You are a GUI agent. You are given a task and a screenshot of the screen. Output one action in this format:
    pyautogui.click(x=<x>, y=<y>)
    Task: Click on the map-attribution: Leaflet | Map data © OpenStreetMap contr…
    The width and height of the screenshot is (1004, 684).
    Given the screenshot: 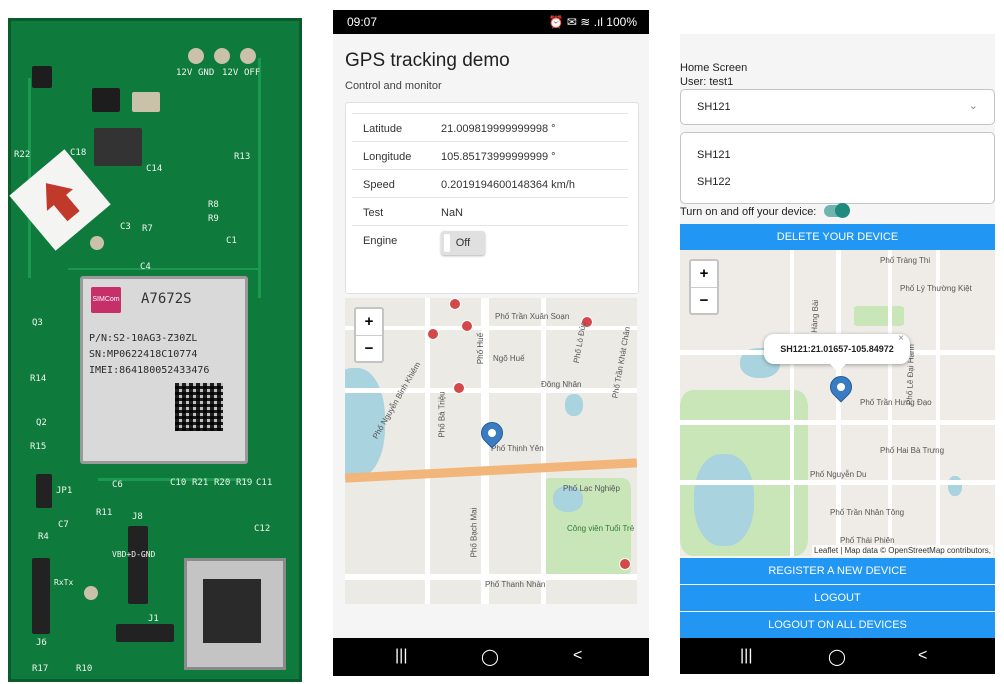 What is the action you would take?
    pyautogui.click(x=902, y=550)
    